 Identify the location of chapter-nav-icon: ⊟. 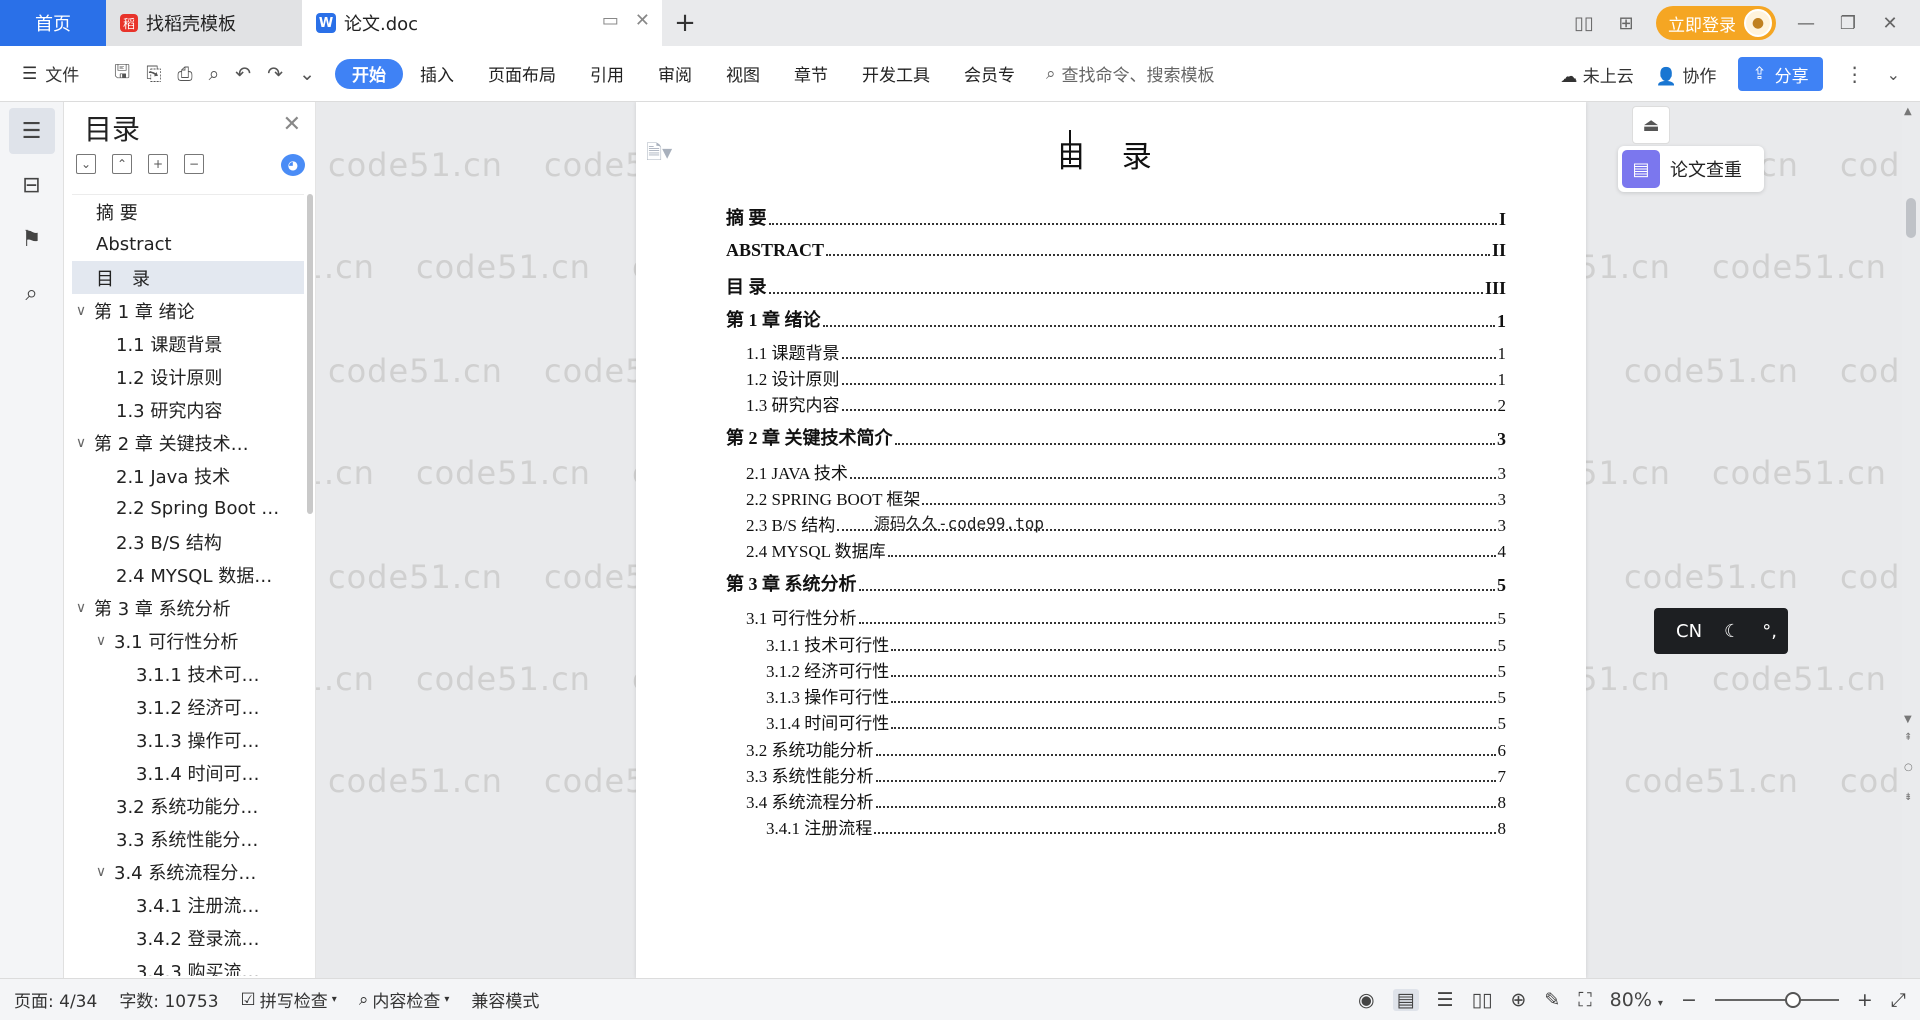
(32, 185).